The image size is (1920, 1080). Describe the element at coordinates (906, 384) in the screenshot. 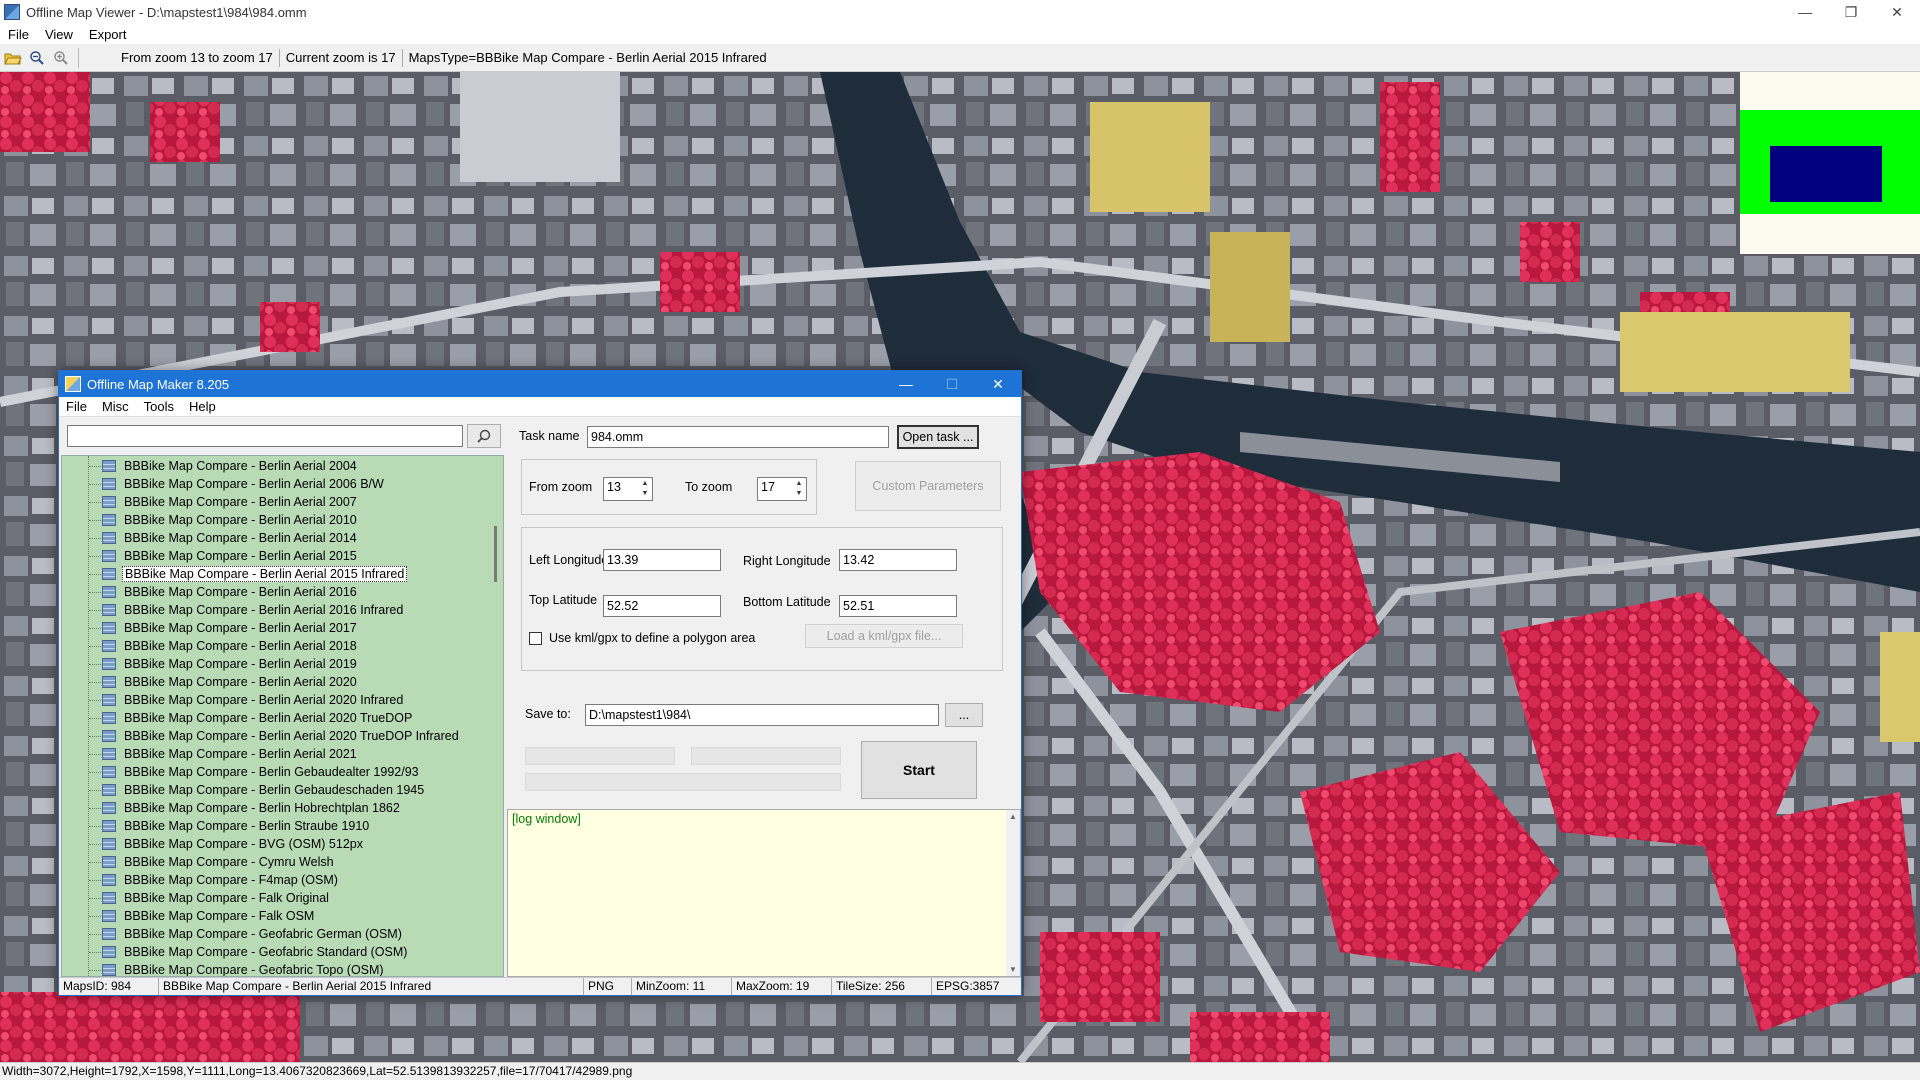

I see `dialog-minimize-button: —` at that location.